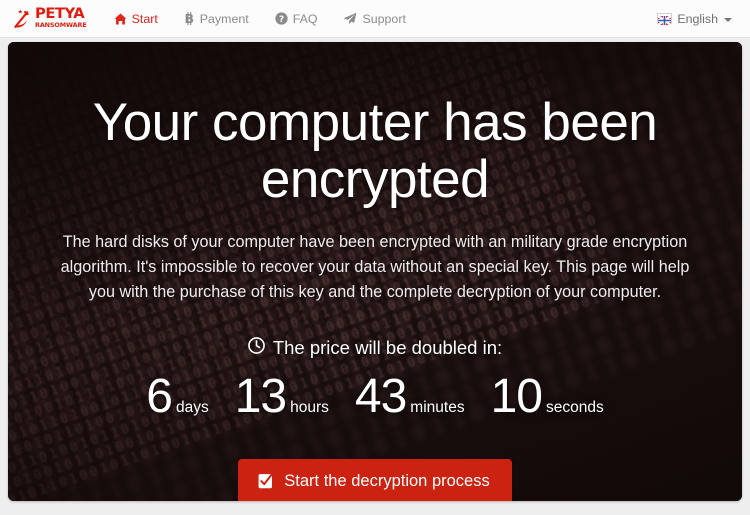 Image resolution: width=750 pixels, height=515 pixels. I want to click on question-circle-icon: ?, so click(281, 18).